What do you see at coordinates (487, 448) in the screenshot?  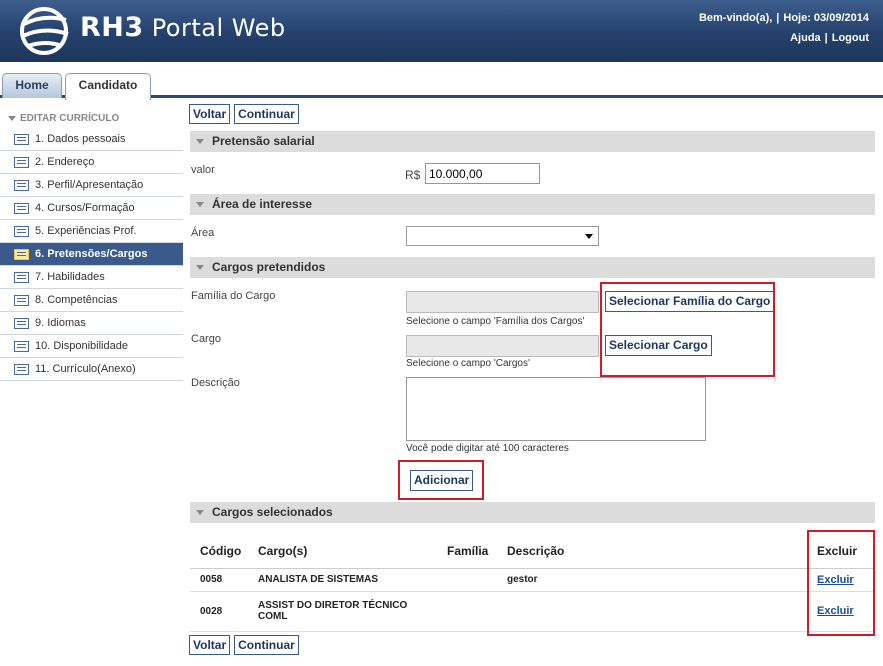 I see `description-hint: Você pode digitar até 100 caracteres` at bounding box center [487, 448].